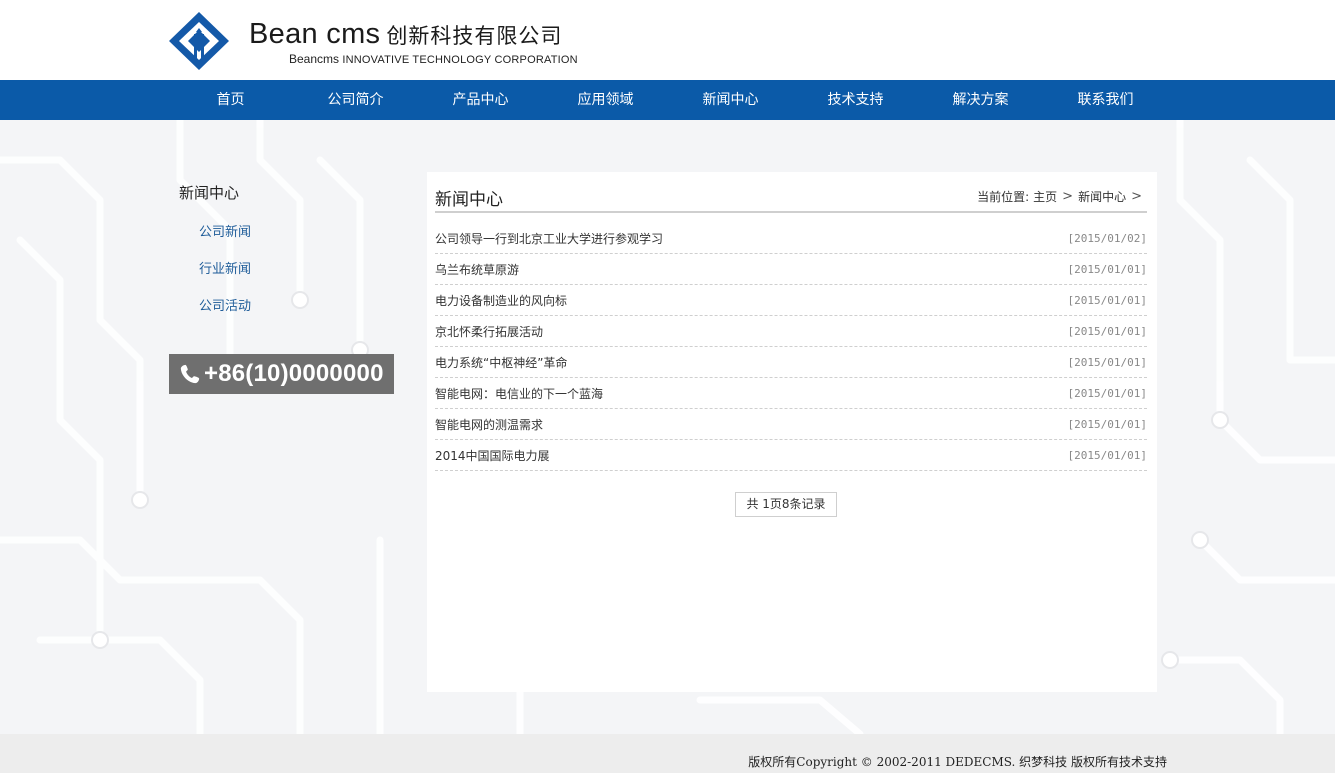 This screenshot has width=1335, height=773. Describe the element at coordinates (549, 238) in the screenshot. I see `news-title: 公司领导一行到北京工业大学进行参观学习` at that location.